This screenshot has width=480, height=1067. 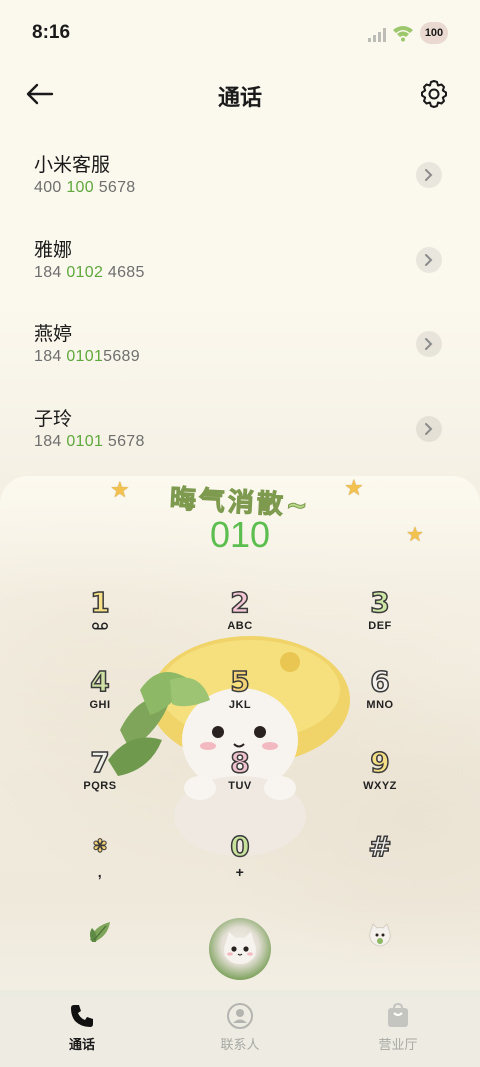 I want to click on key-digit: #, so click(x=380, y=846).